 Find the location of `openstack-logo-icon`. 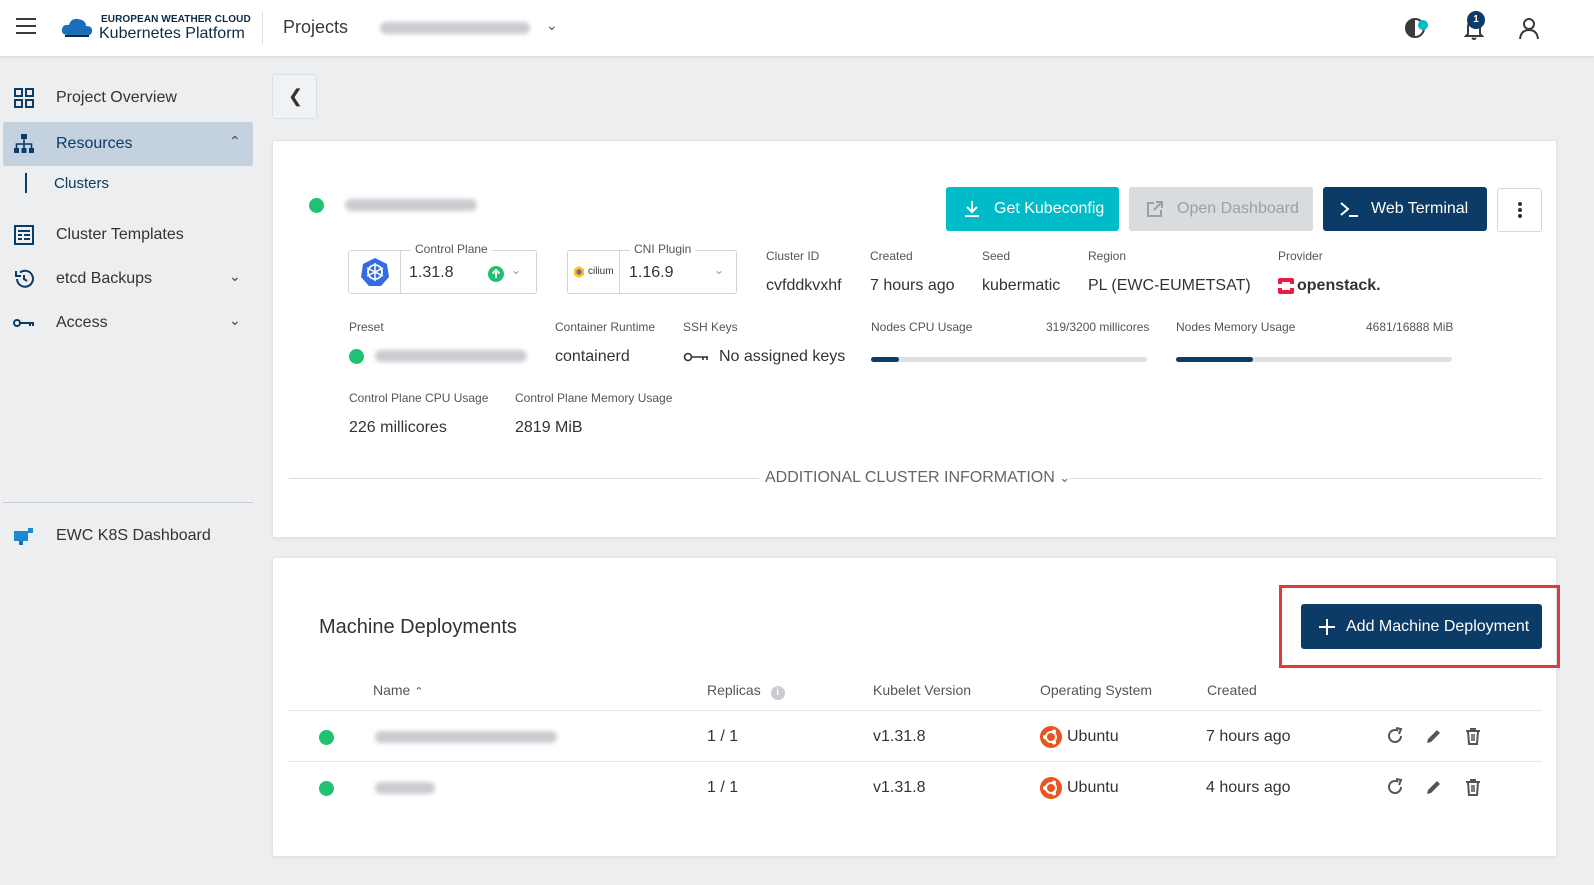

openstack-logo-icon is located at coordinates (1286, 286).